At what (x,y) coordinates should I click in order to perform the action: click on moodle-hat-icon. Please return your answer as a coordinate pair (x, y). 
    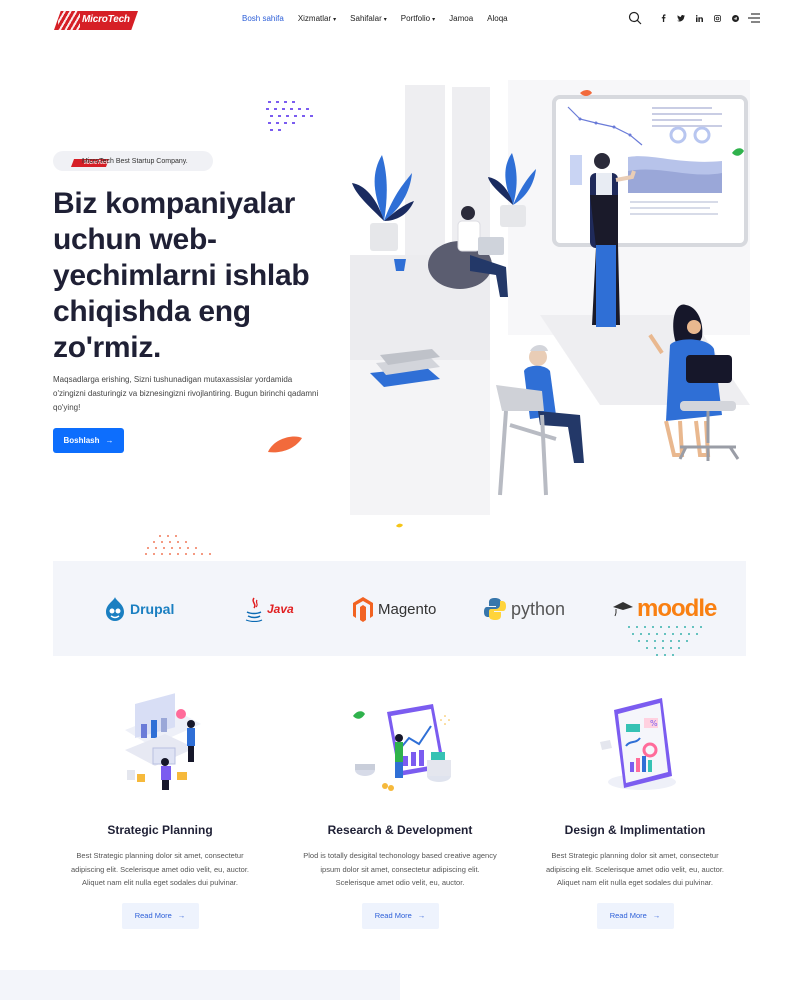
    Looking at the image, I should click on (623, 609).